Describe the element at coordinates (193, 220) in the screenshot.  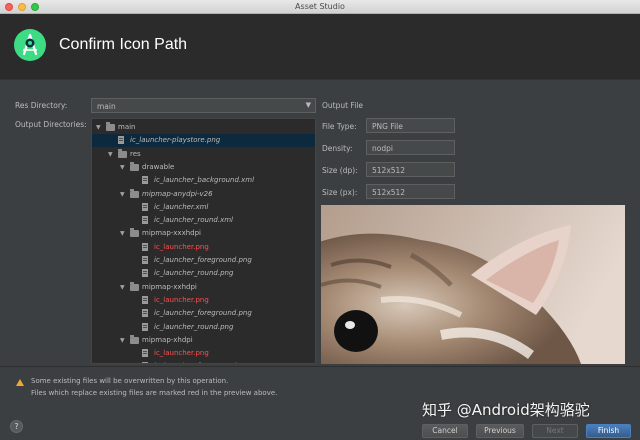
I see `tree-item-label: ic_launcher_round.xml` at that location.